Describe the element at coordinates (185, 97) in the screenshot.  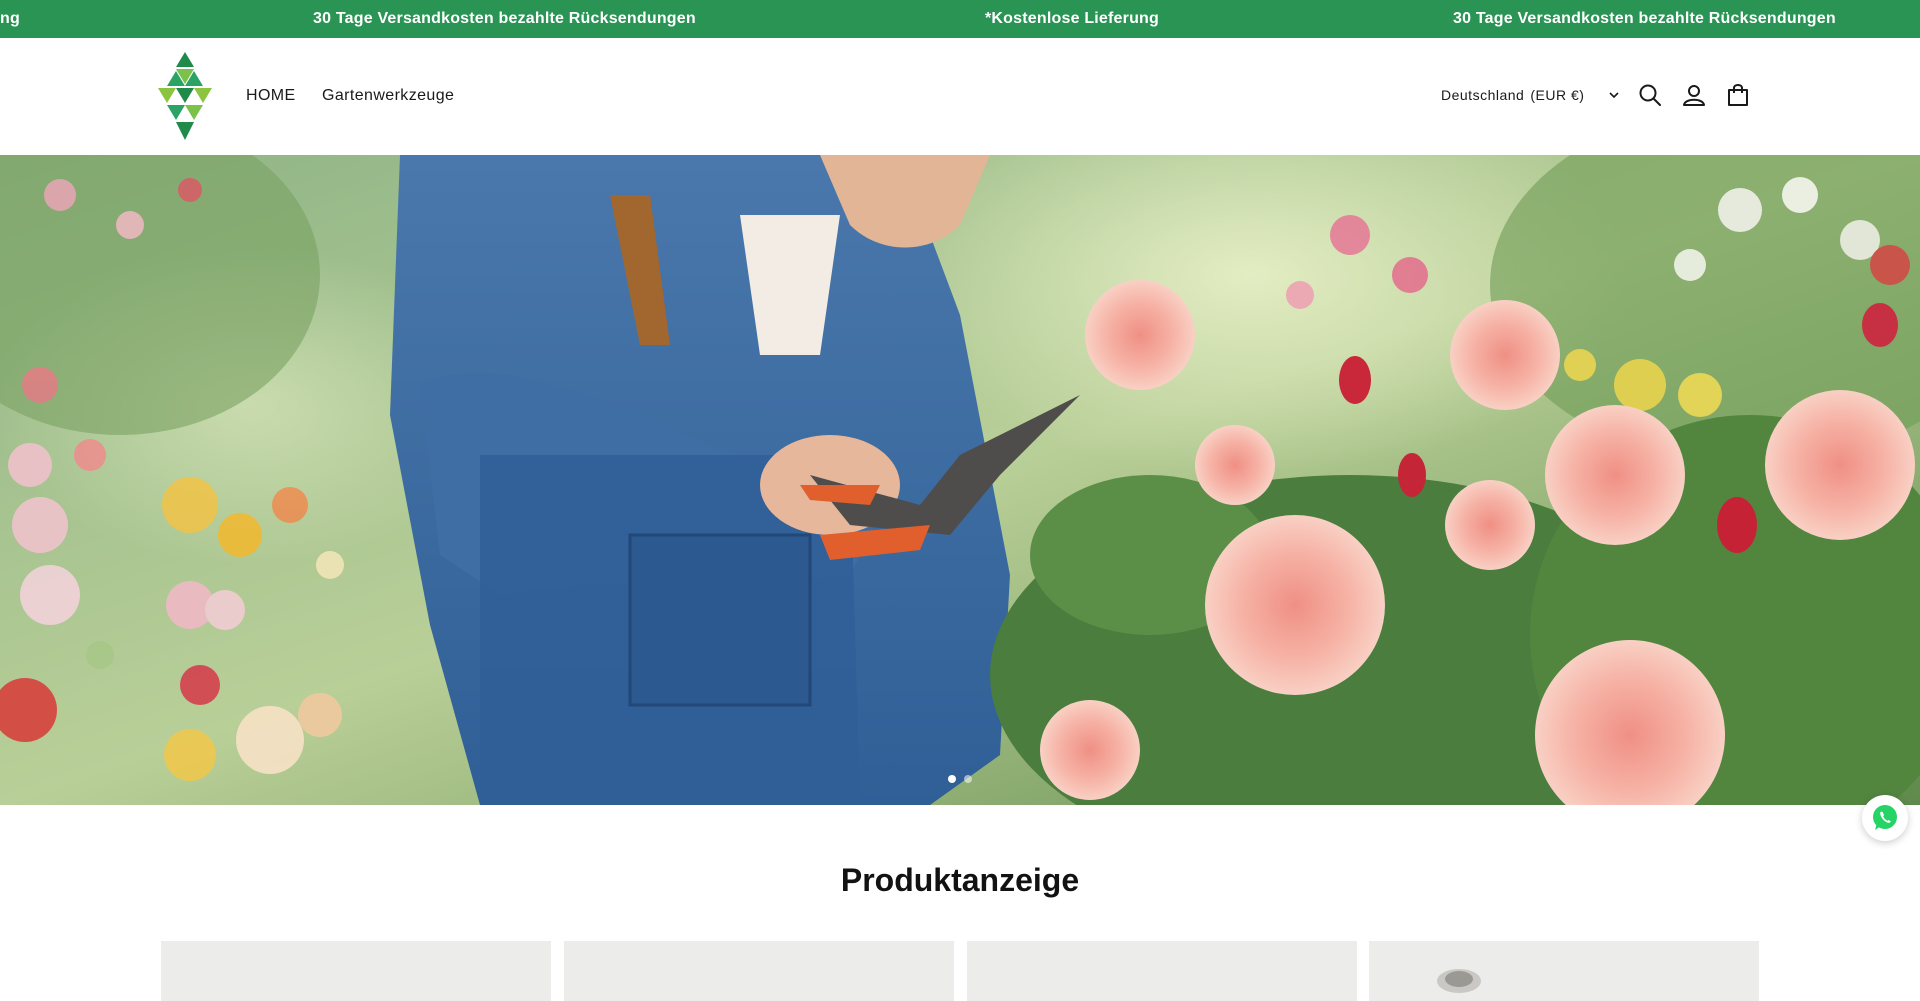
I see `logo-icon` at that location.